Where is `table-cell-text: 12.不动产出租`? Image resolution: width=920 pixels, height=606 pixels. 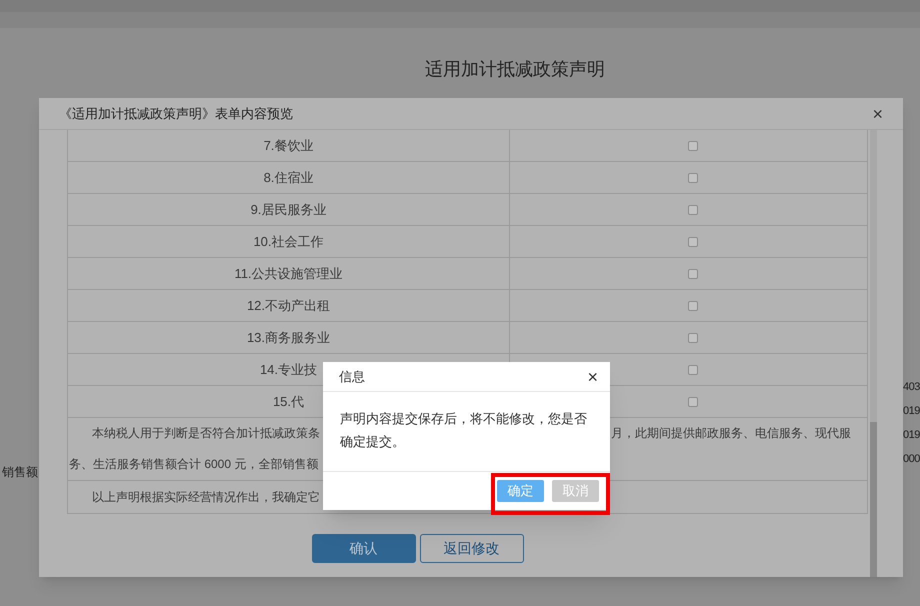 table-cell-text: 12.不动产出租 is located at coordinates (288, 305).